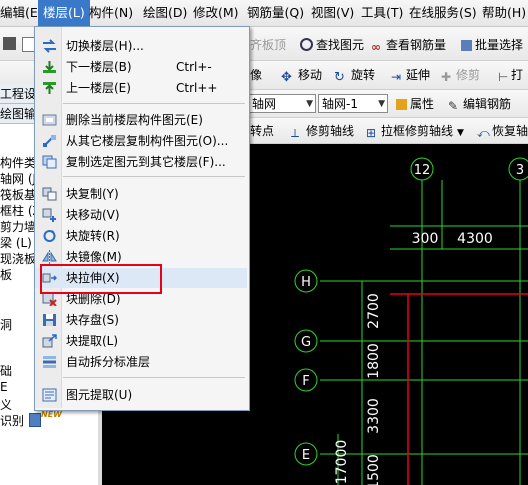 The image size is (528, 485). What do you see at coordinates (502, 131) in the screenshot?
I see `restore-axis-button: ⤺ 恢复轴` at bounding box center [502, 131].